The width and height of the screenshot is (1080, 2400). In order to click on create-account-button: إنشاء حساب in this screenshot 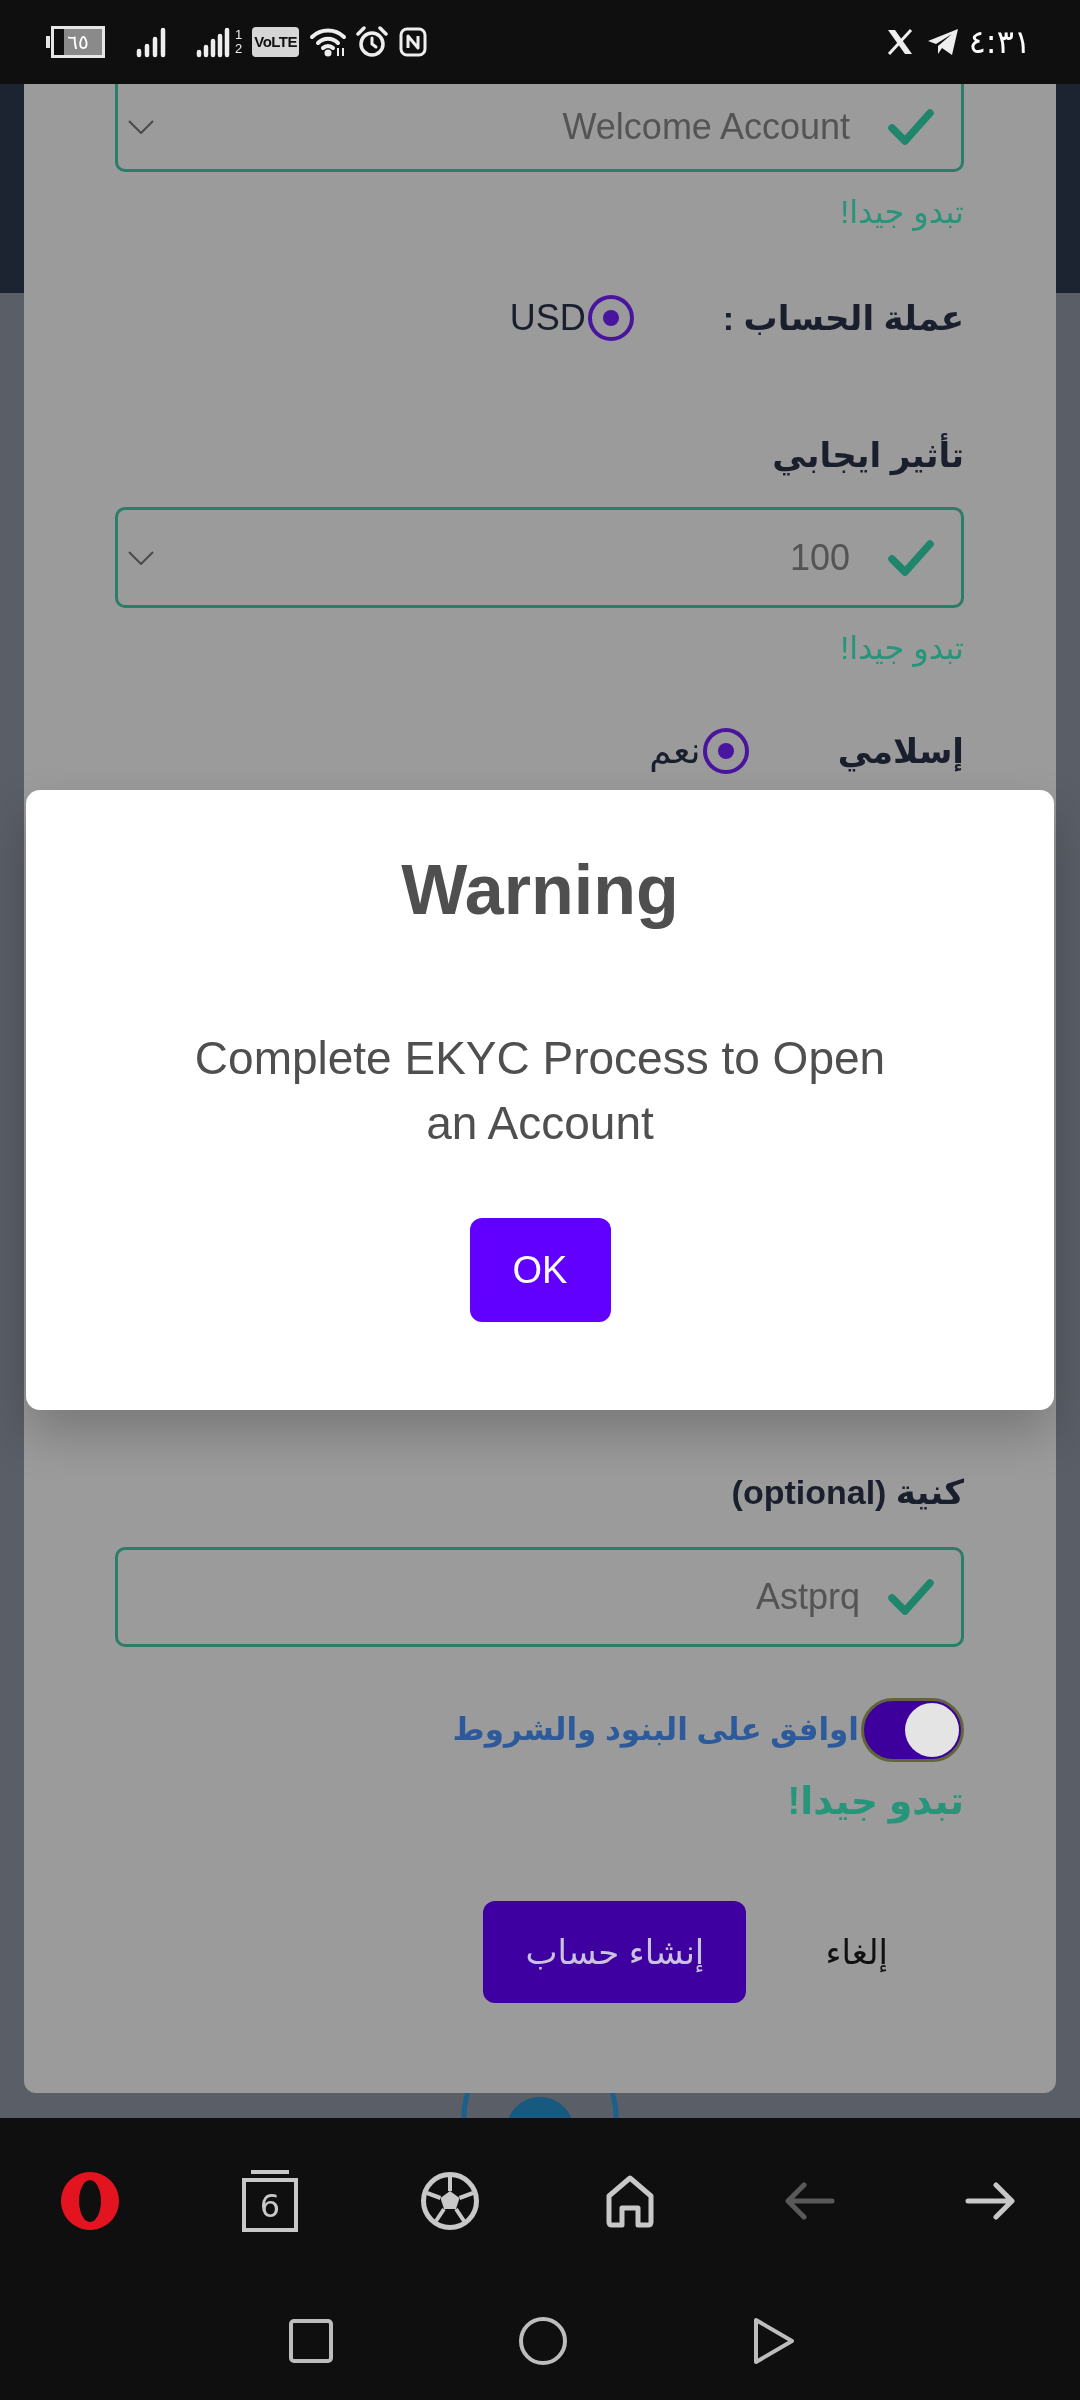, I will do `click(615, 1952)`.